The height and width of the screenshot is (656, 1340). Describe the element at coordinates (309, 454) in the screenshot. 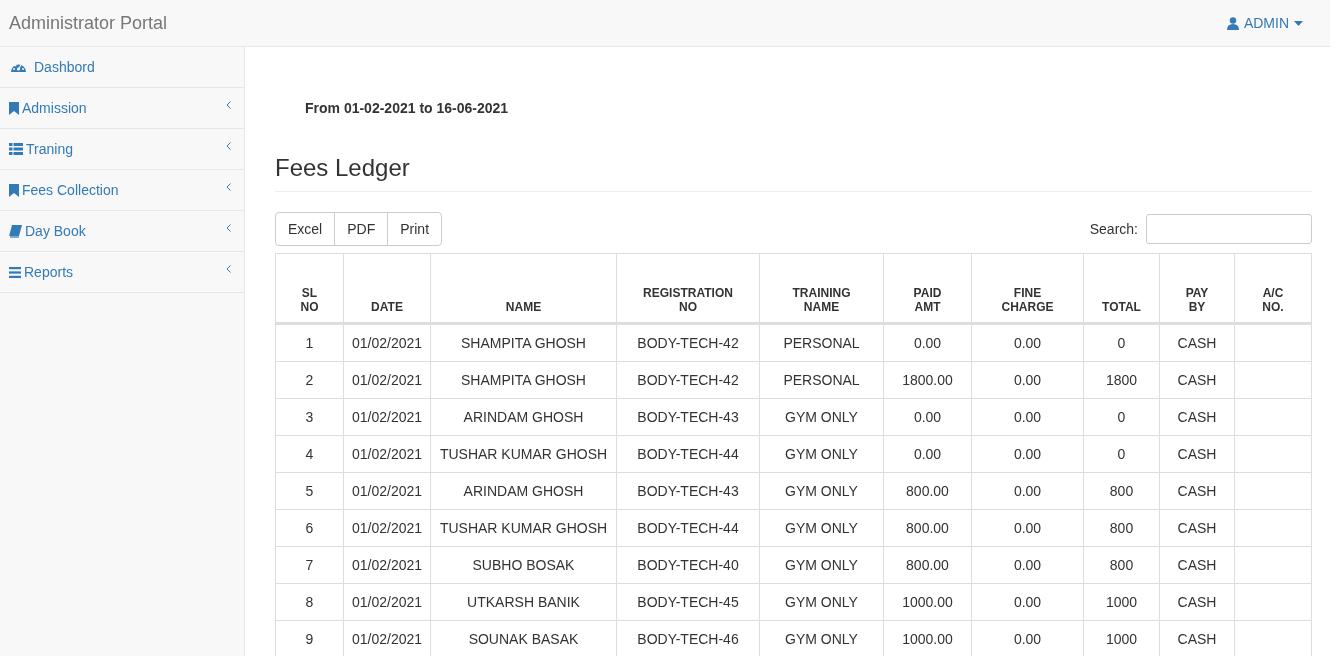

I see `table-cell: 4` at that location.